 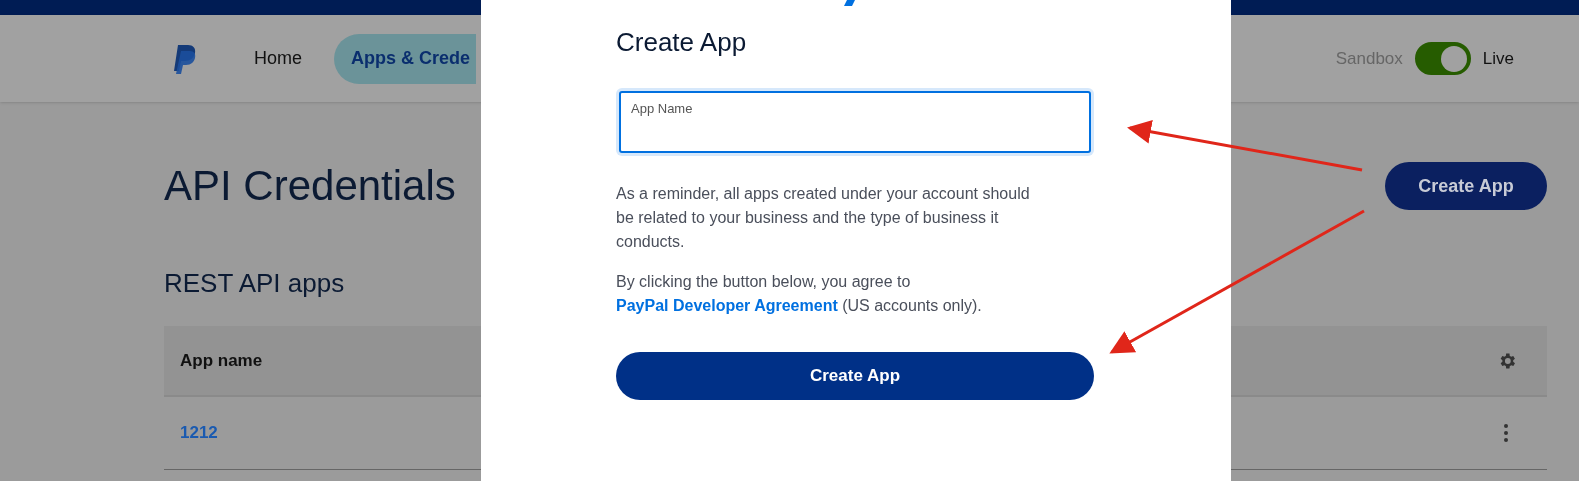 What do you see at coordinates (799, 294) in the screenshot?
I see `agreement-text: By clicking the button below, you agree to PayPal Developer Agreement (US accounts only).` at bounding box center [799, 294].